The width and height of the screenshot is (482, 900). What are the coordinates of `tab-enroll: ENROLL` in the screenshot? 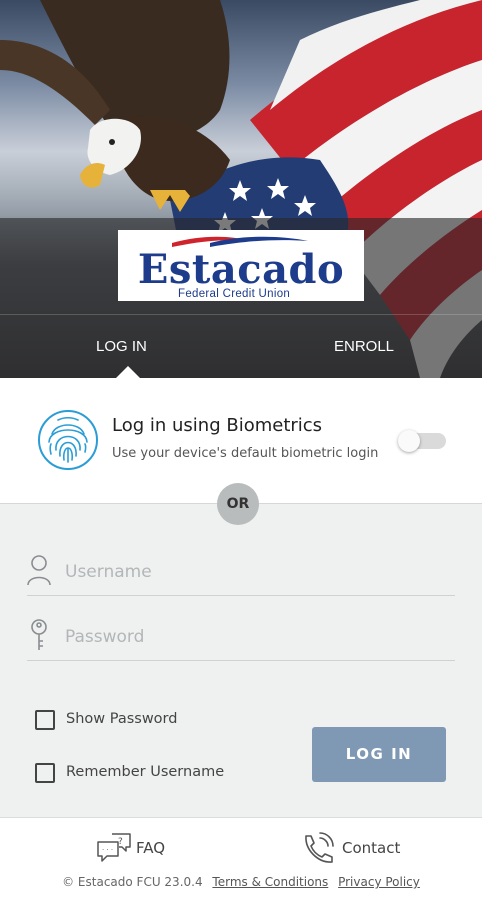 It's located at (364, 346).